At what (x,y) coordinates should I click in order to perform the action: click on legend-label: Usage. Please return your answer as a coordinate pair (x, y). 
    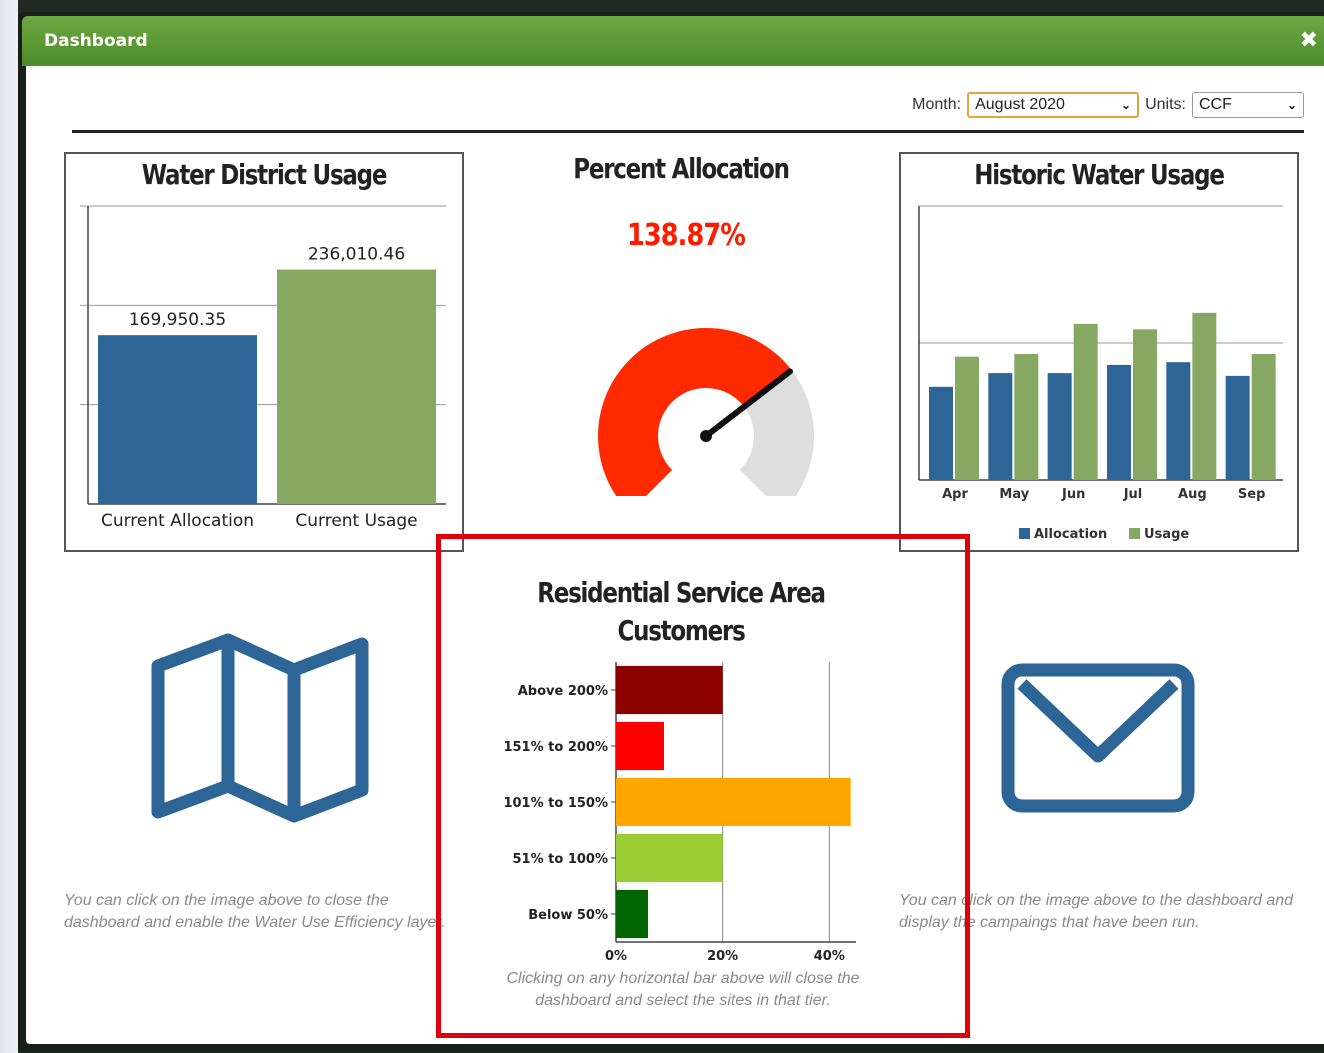
    Looking at the image, I should click on (1166, 534).